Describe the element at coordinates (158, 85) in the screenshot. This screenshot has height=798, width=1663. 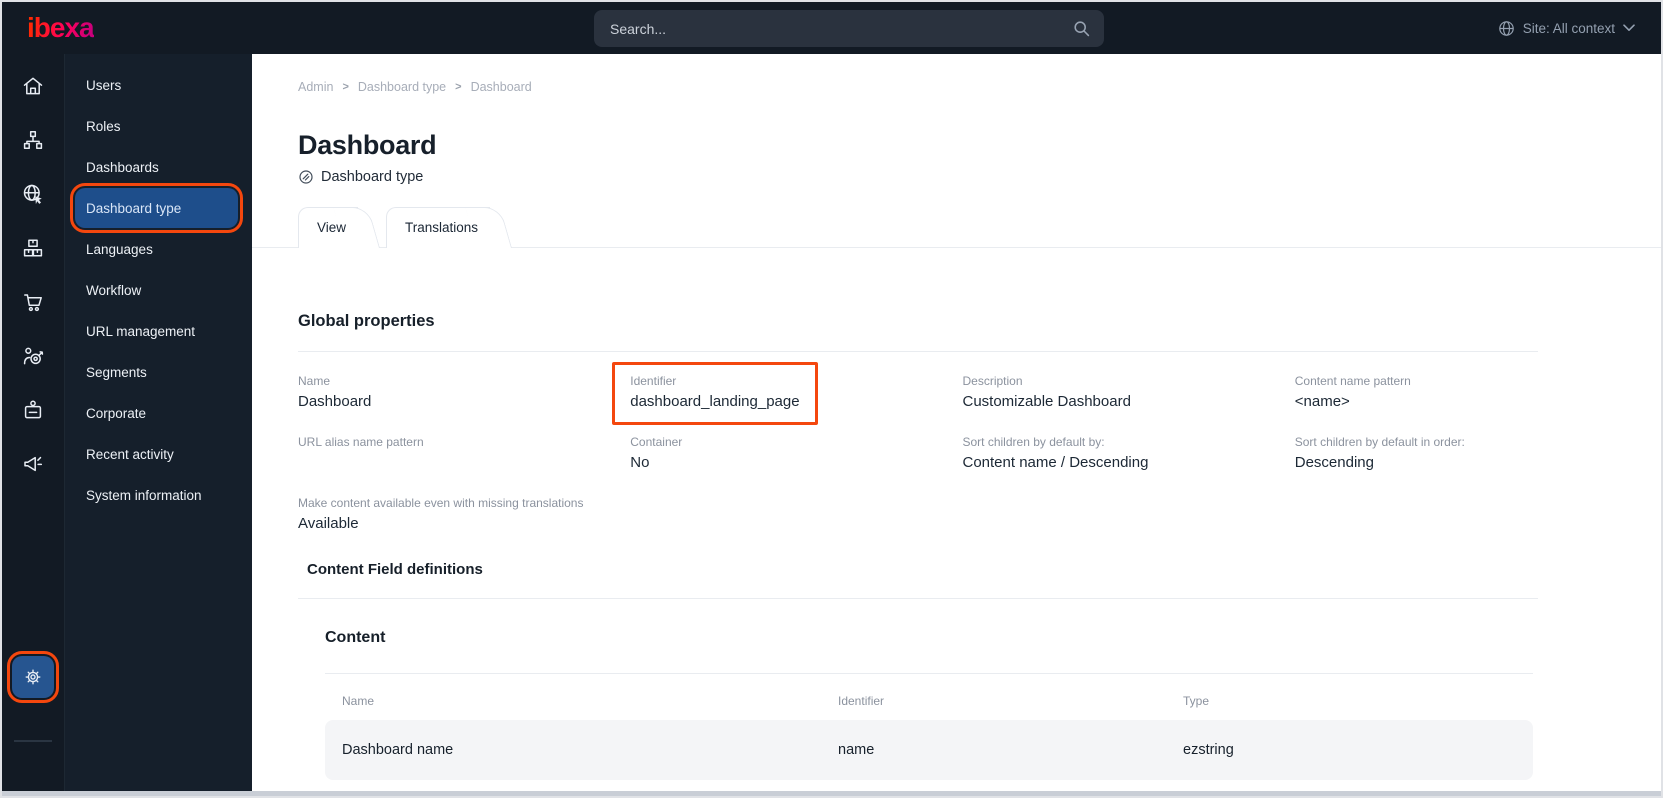
I see `sidebar-item-users: Users` at that location.